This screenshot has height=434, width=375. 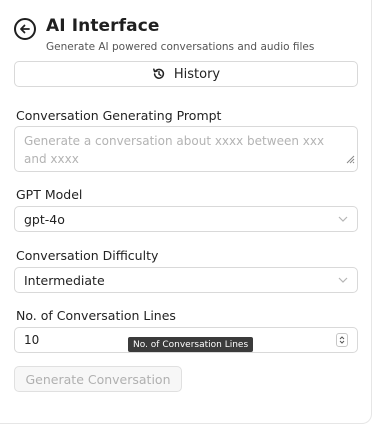 What do you see at coordinates (103, 26) in the screenshot?
I see `page-title: AI Interface` at bounding box center [103, 26].